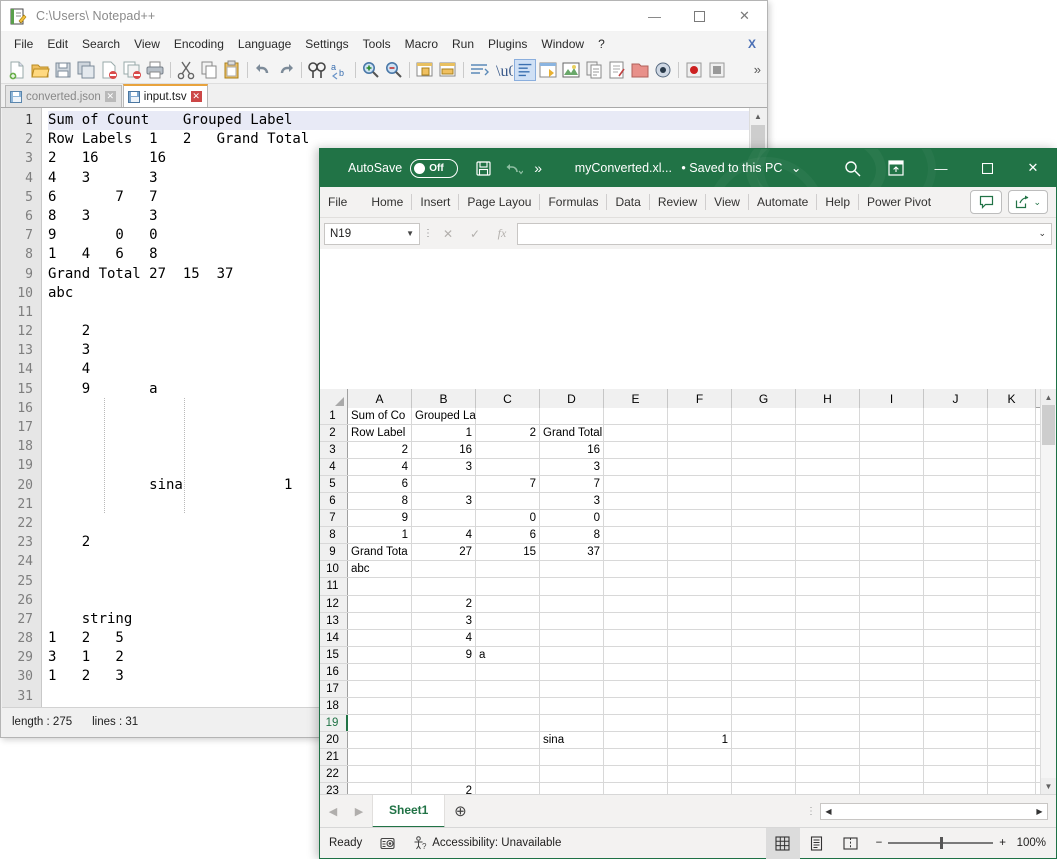 Image resolution: width=1057 pixels, height=859 pixels. Describe the element at coordinates (828, 467) in the screenshot. I see `cell-H4` at that location.